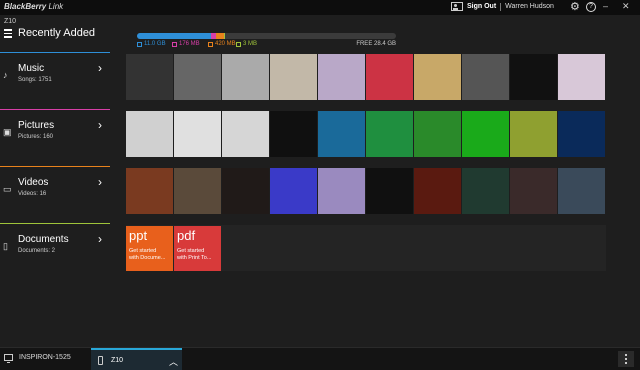 The width and height of the screenshot is (640, 370). What do you see at coordinates (320, 358) in the screenshot?
I see `bottom-bar: INSPIRON-1525 Z10 ︿` at bounding box center [320, 358].